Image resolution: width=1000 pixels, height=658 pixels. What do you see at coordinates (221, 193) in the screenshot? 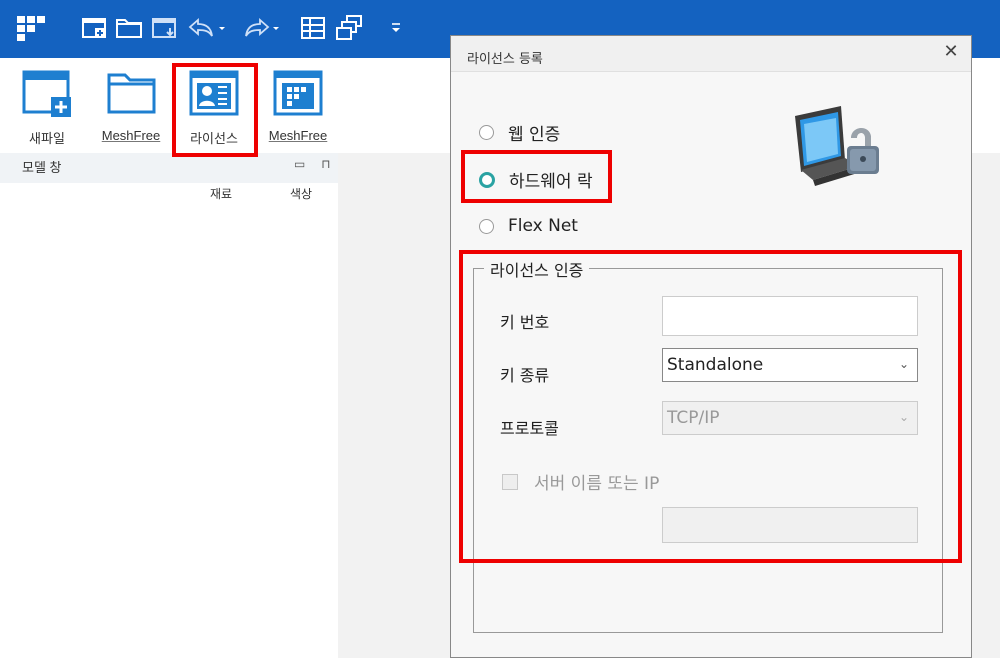
I see `material-column-header: 재료` at bounding box center [221, 193].